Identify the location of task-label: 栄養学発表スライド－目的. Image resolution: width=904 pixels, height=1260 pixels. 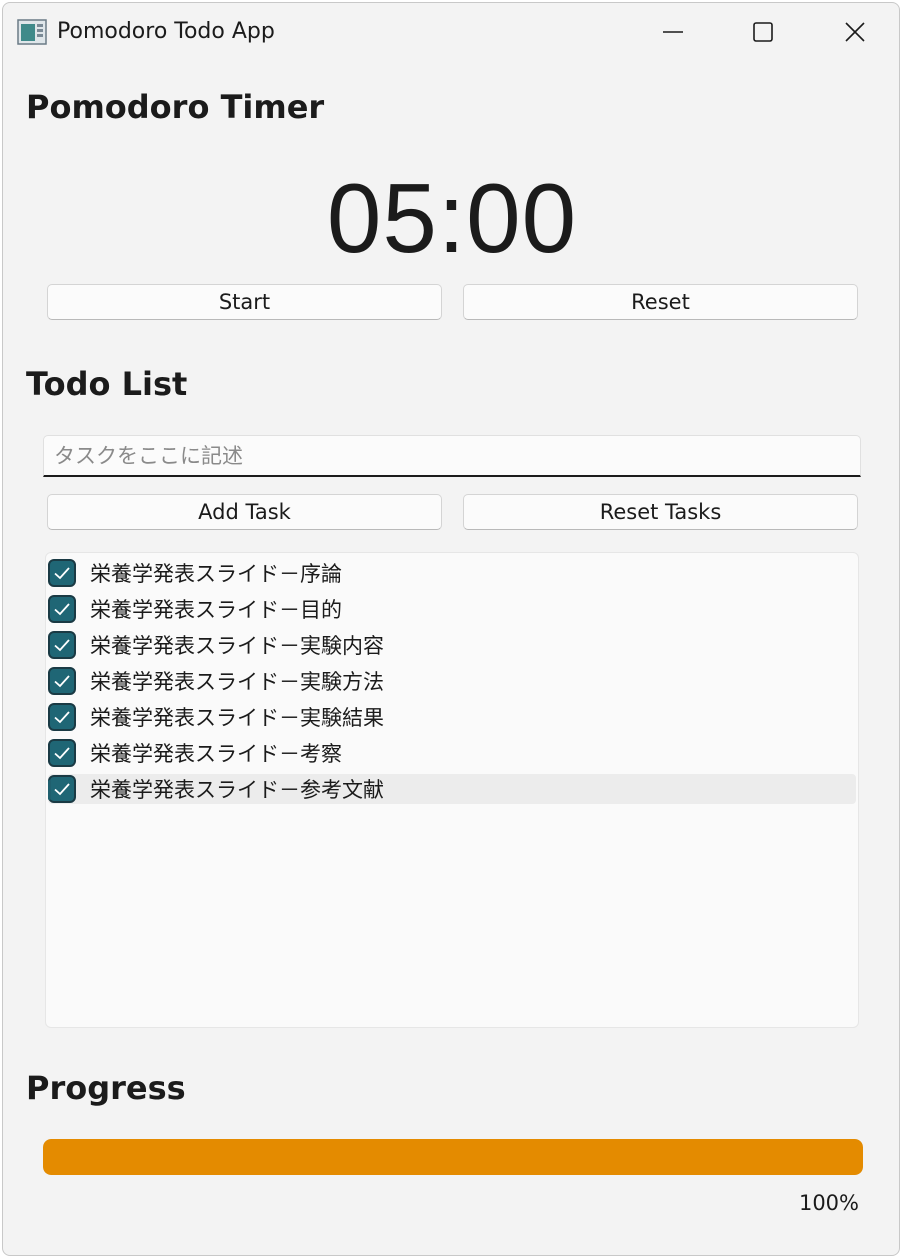
(216, 610).